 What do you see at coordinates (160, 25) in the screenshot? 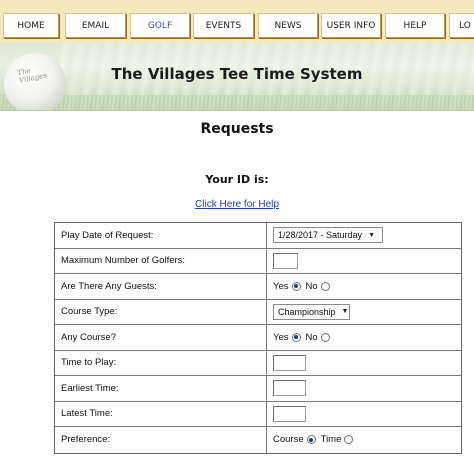
I see `nav-golf: GOLF` at bounding box center [160, 25].